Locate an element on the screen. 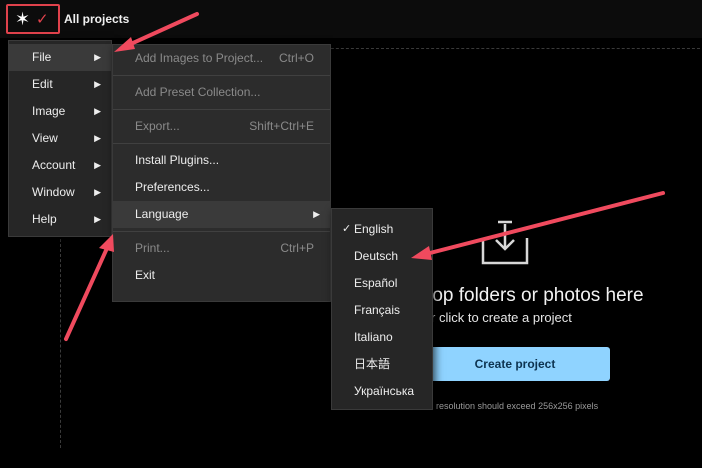  language-label: Español is located at coordinates (376, 283).